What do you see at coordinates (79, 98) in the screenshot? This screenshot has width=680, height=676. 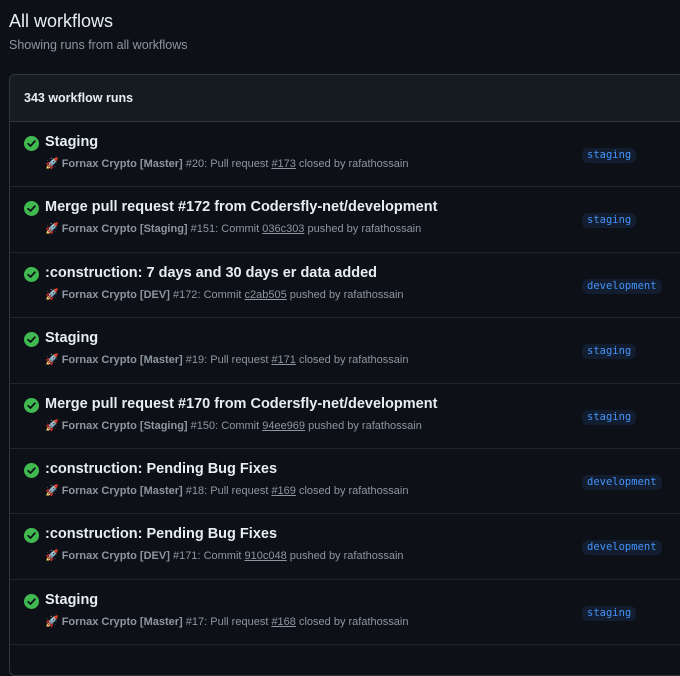 I see `runs-count: 343 workflow runs` at bounding box center [79, 98].